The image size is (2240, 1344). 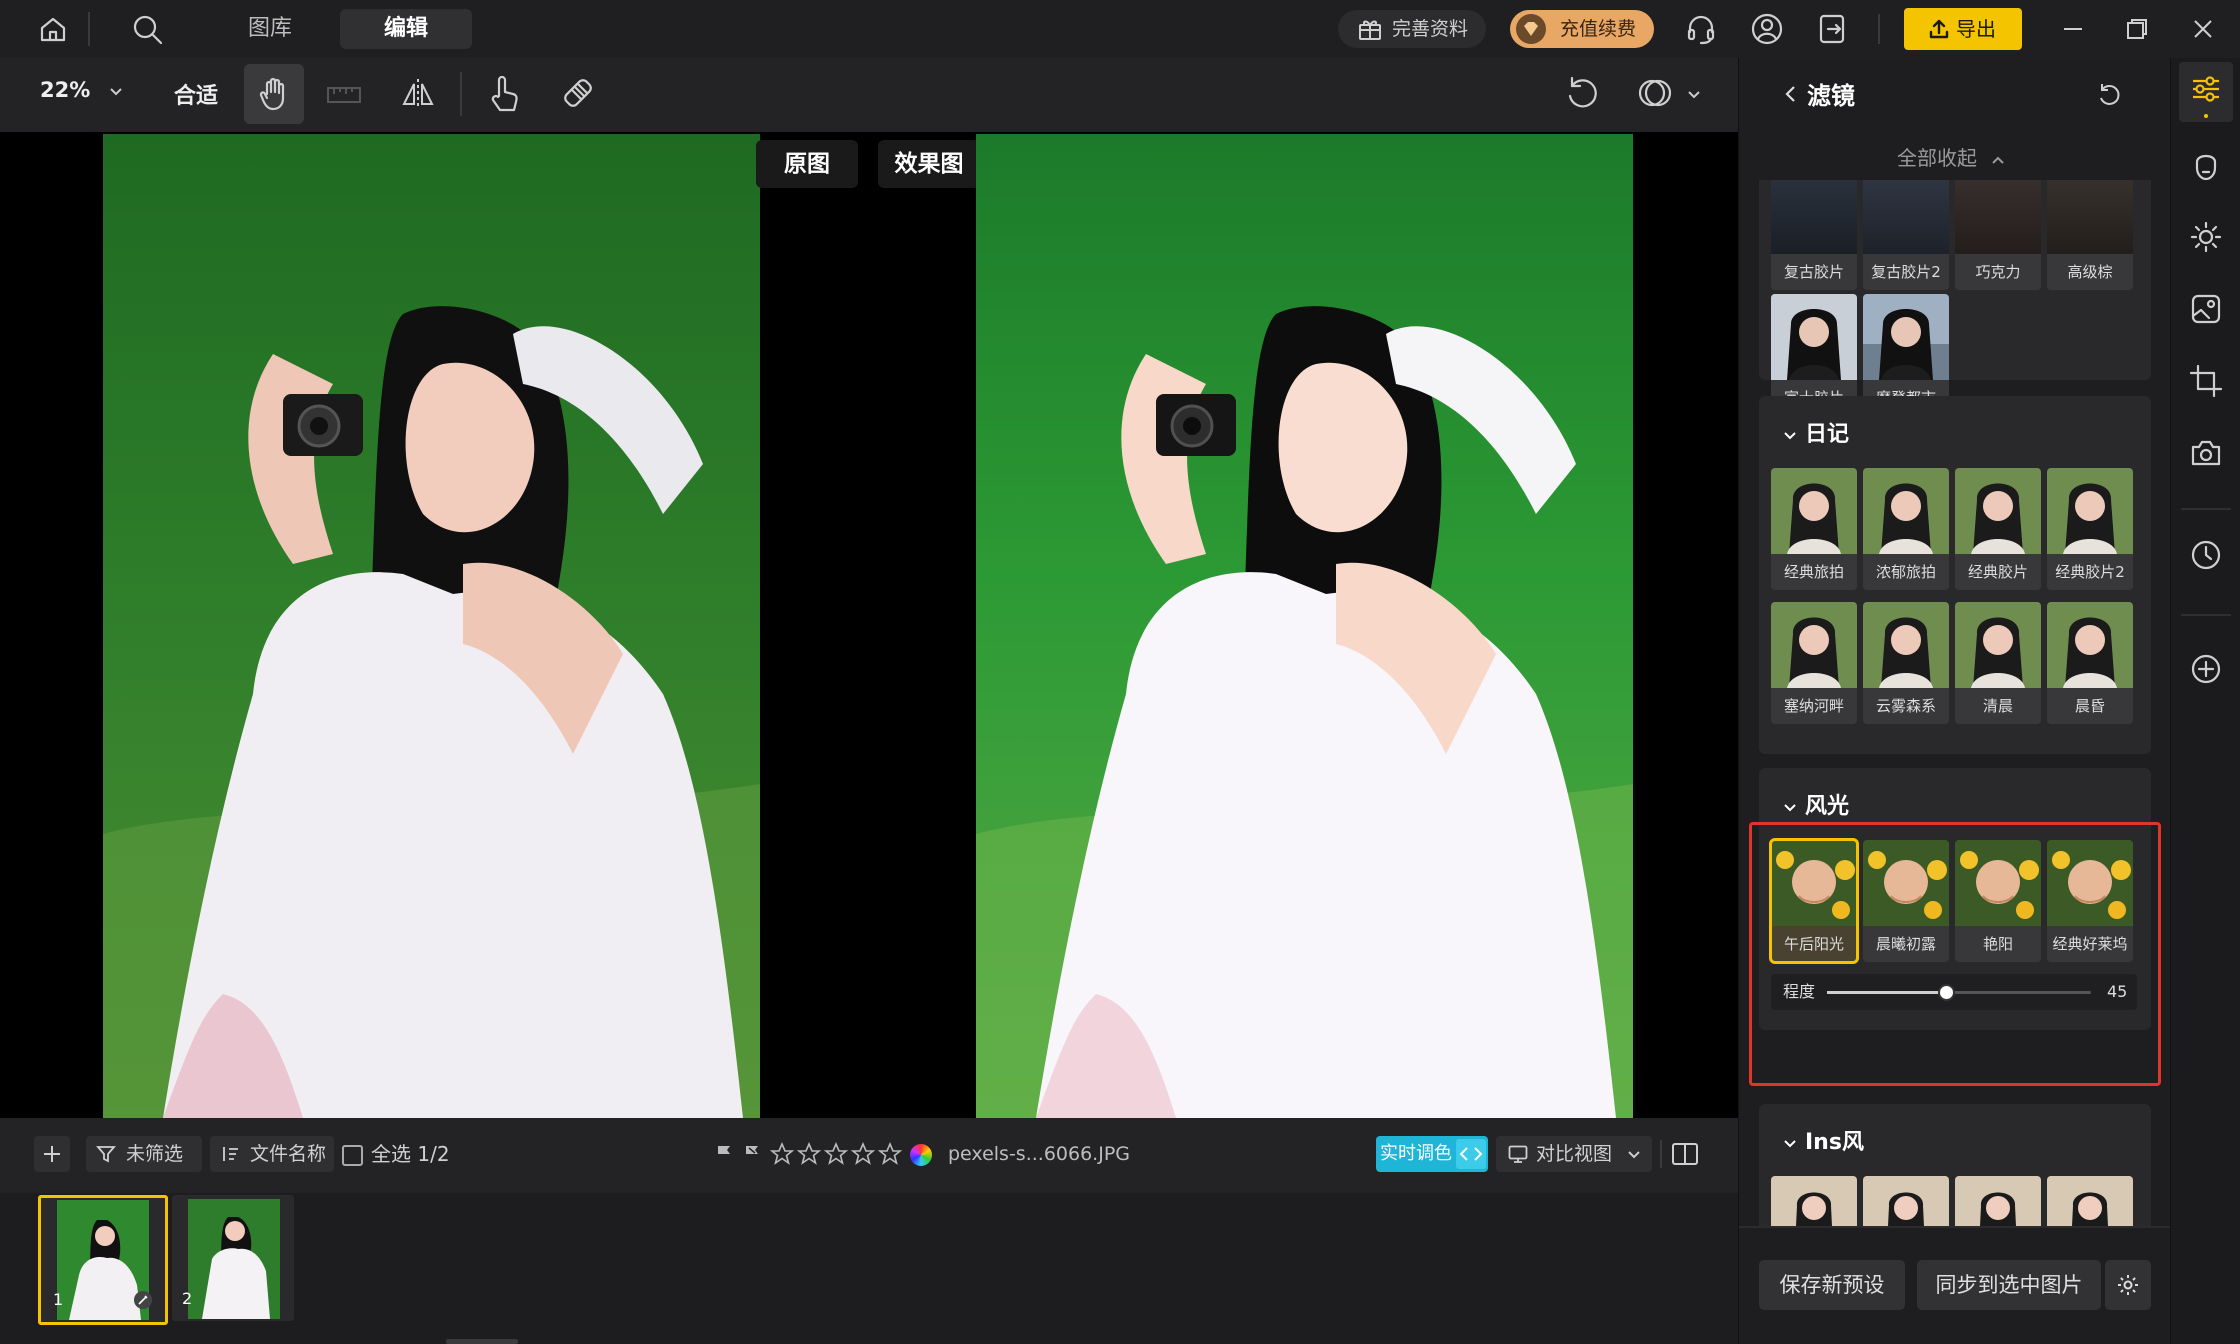 I want to click on film-thumb-1: 1, so click(x=103, y=1260).